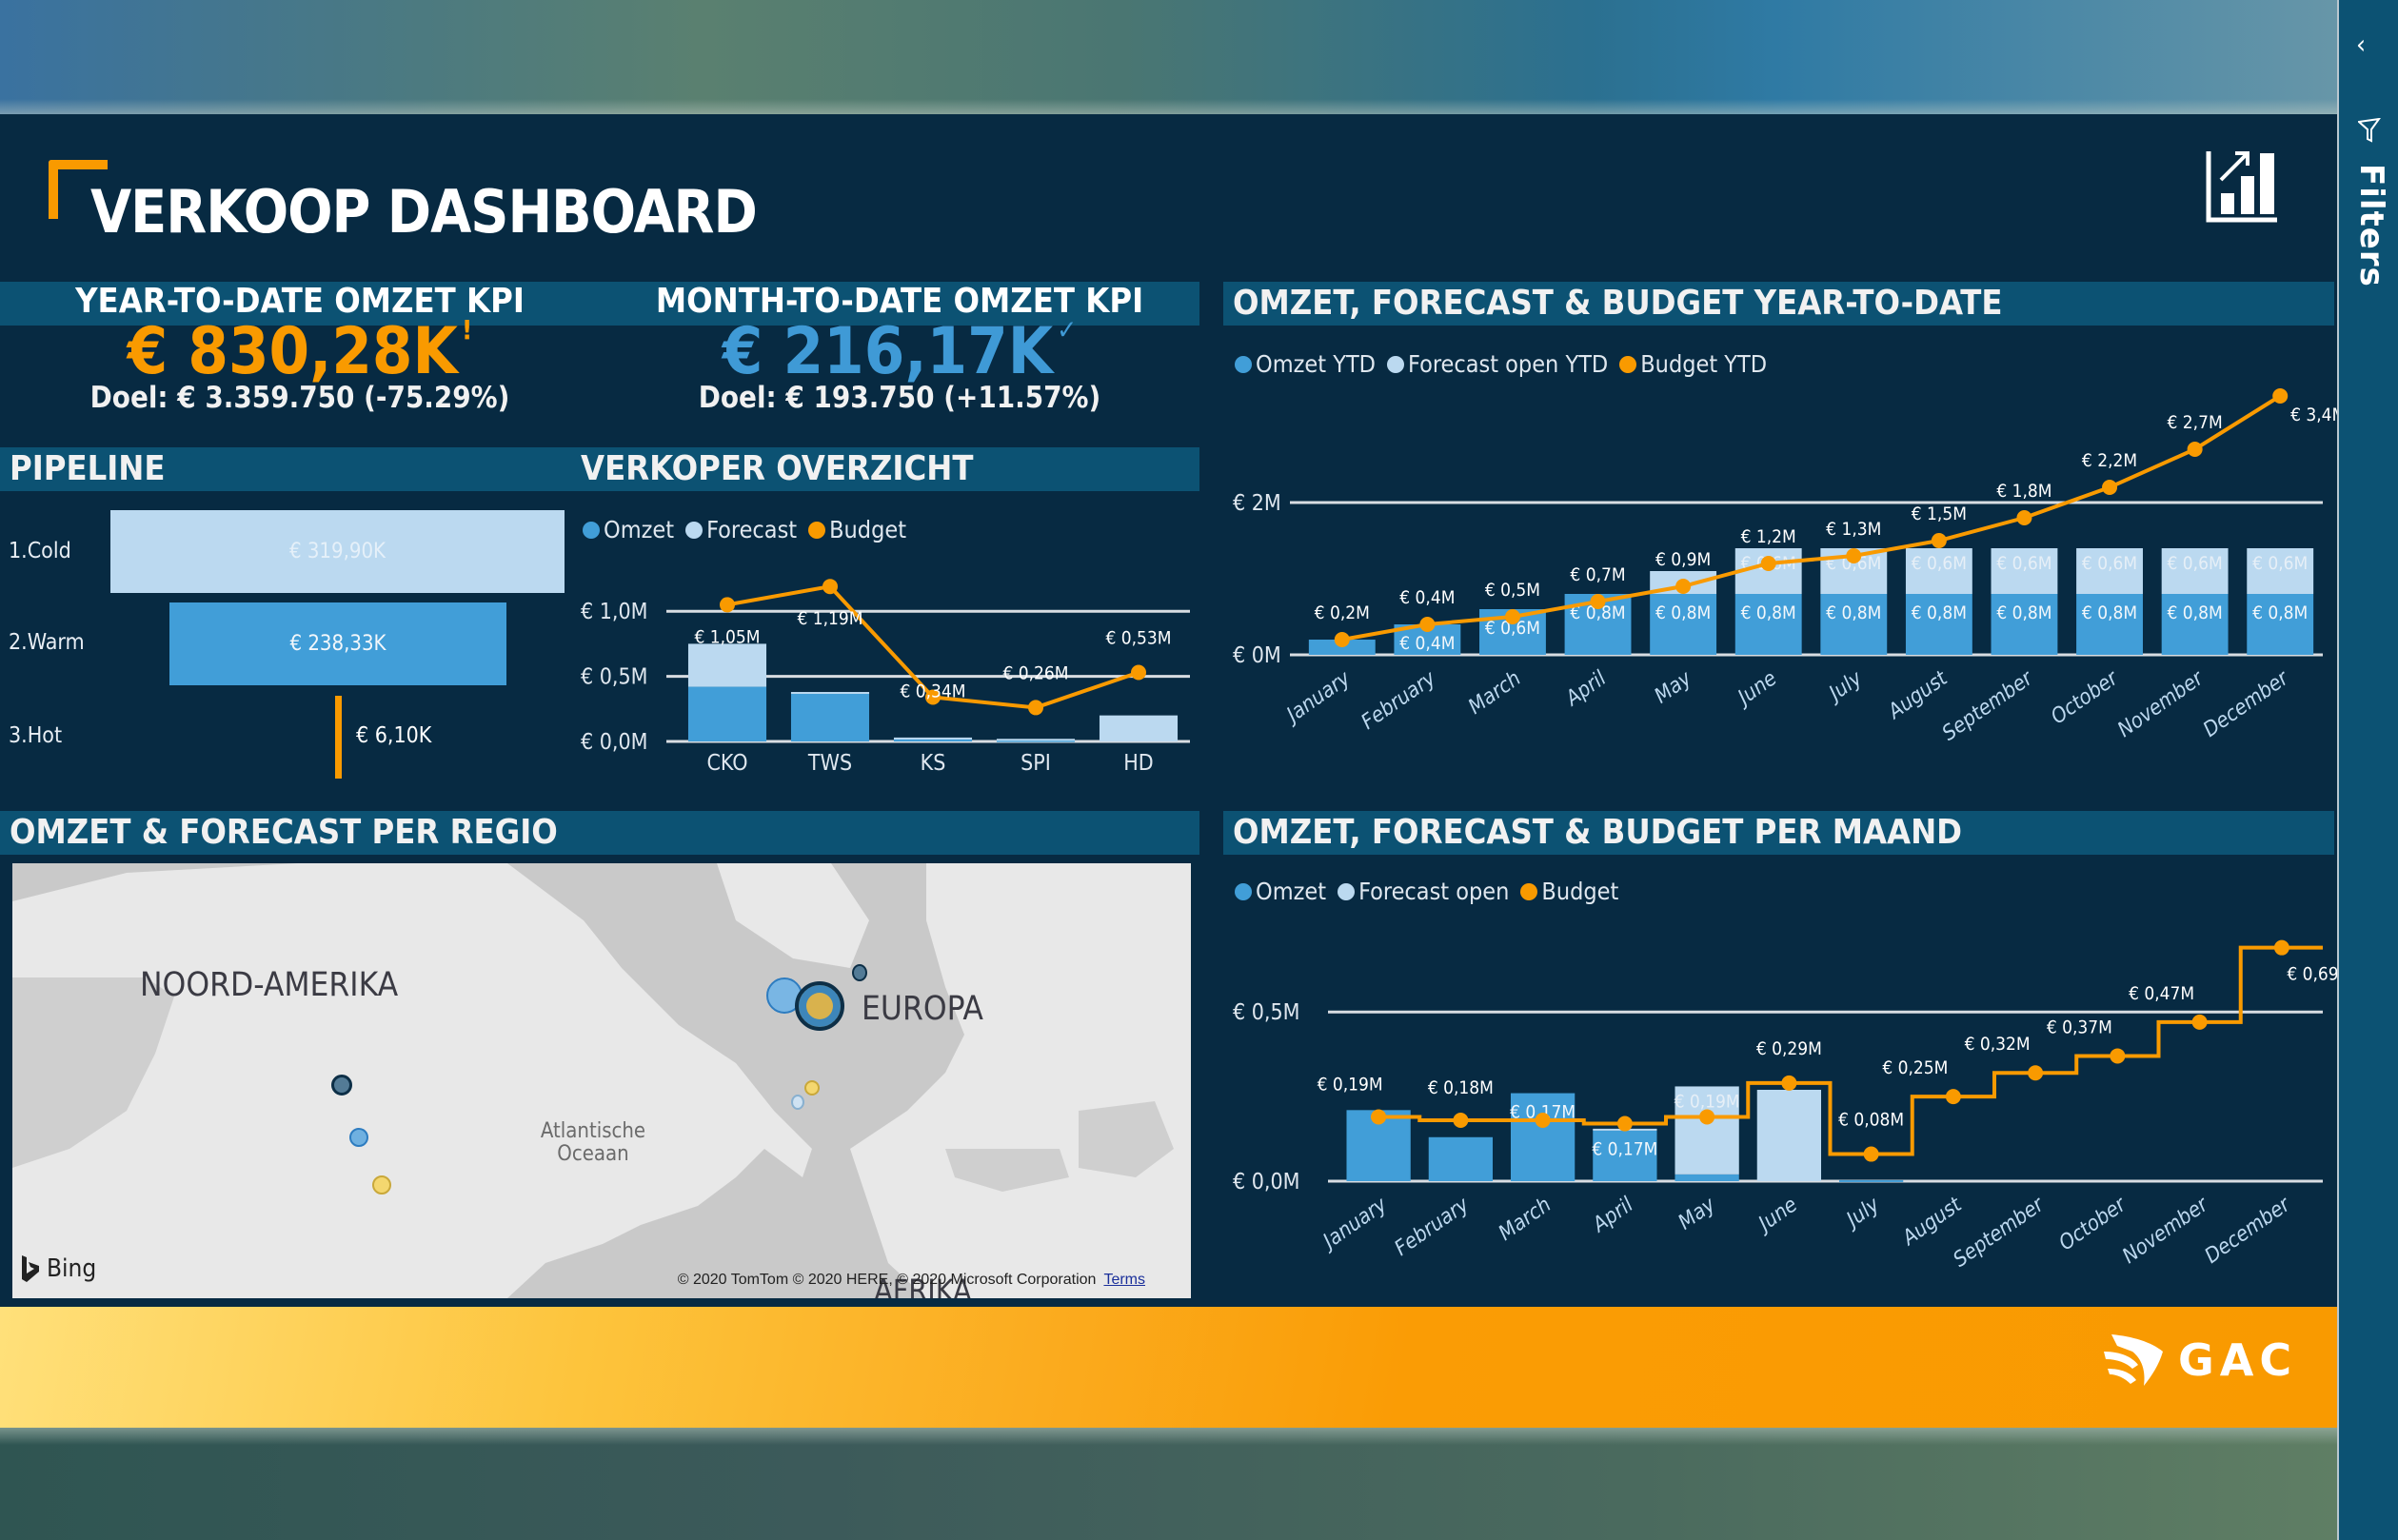 The image size is (2398, 1540). I want to click on ocean-label-line1: Atlantische, so click(593, 1131).